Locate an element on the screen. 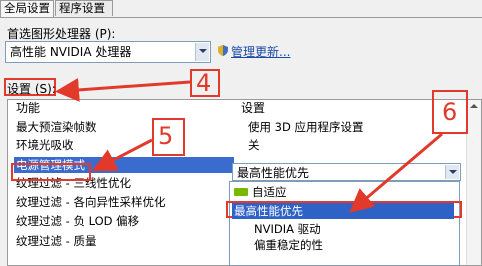 Image resolution: width=482 pixels, height=266 pixels. arrow-to-max-performance is located at coordinates (396, 172).